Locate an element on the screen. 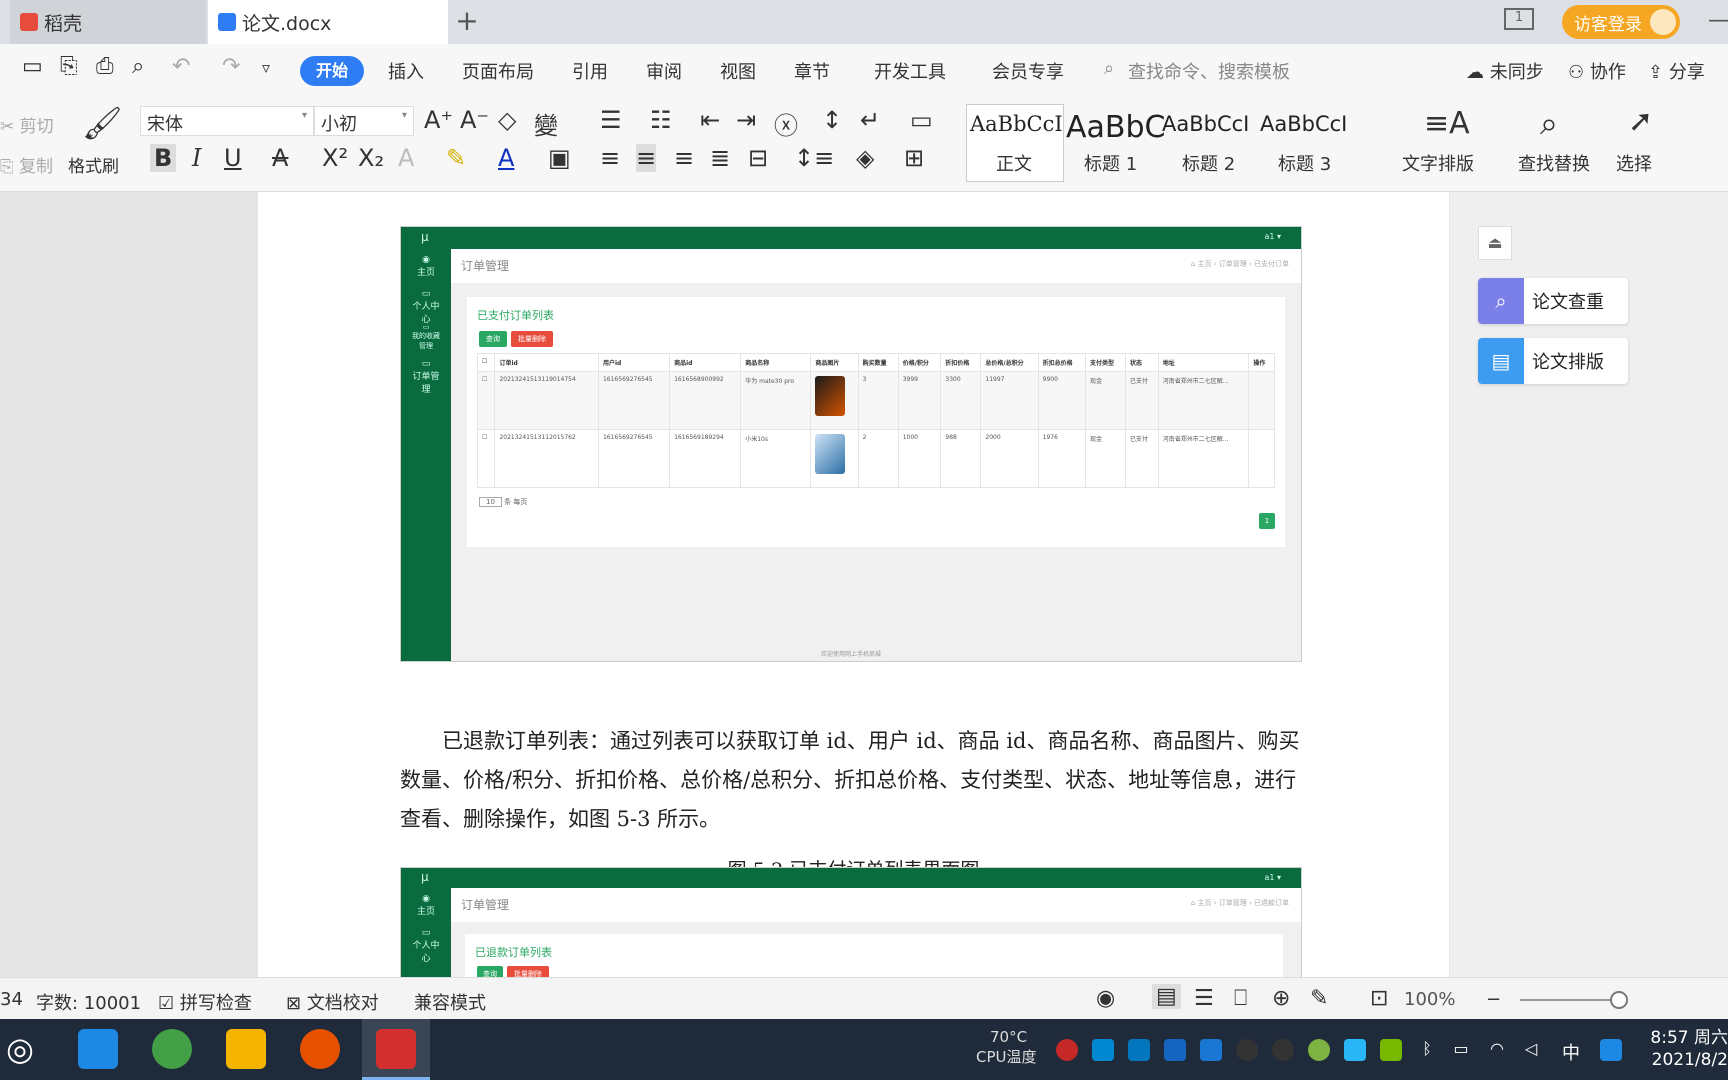  chinese-layout-icon: ⓧ is located at coordinates (786, 123).